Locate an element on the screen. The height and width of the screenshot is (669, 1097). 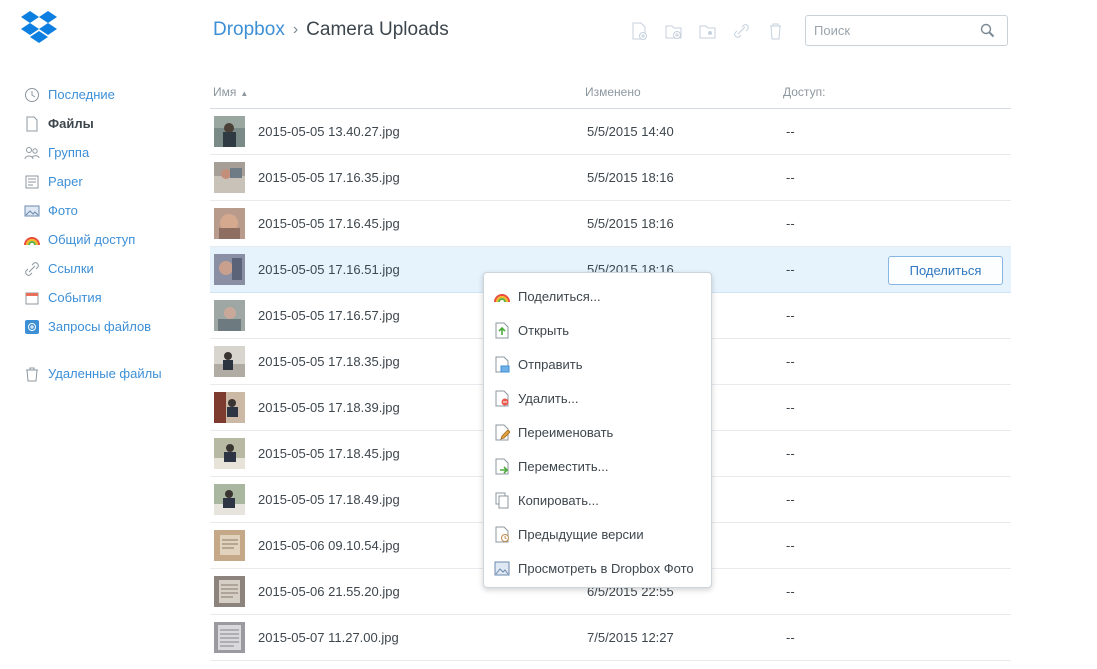
sidebar-item-events: События is located at coordinates (93, 297).